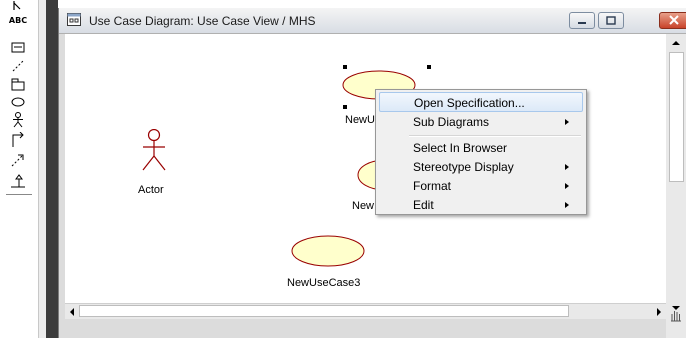 This screenshot has width=686, height=338. What do you see at coordinates (18, 84) in the screenshot?
I see `package-icon` at bounding box center [18, 84].